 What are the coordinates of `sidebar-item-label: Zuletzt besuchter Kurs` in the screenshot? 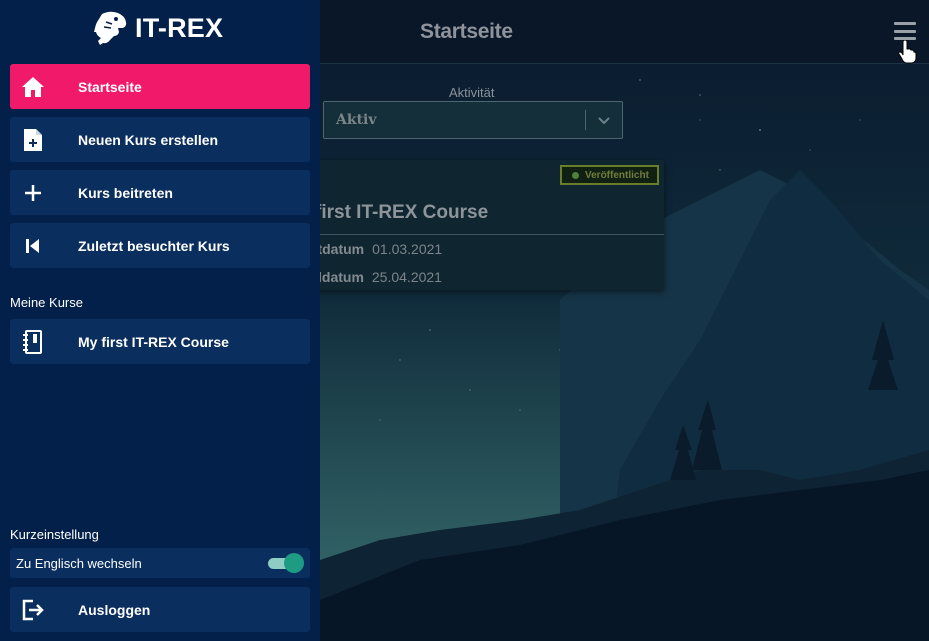 It's located at (154, 245).